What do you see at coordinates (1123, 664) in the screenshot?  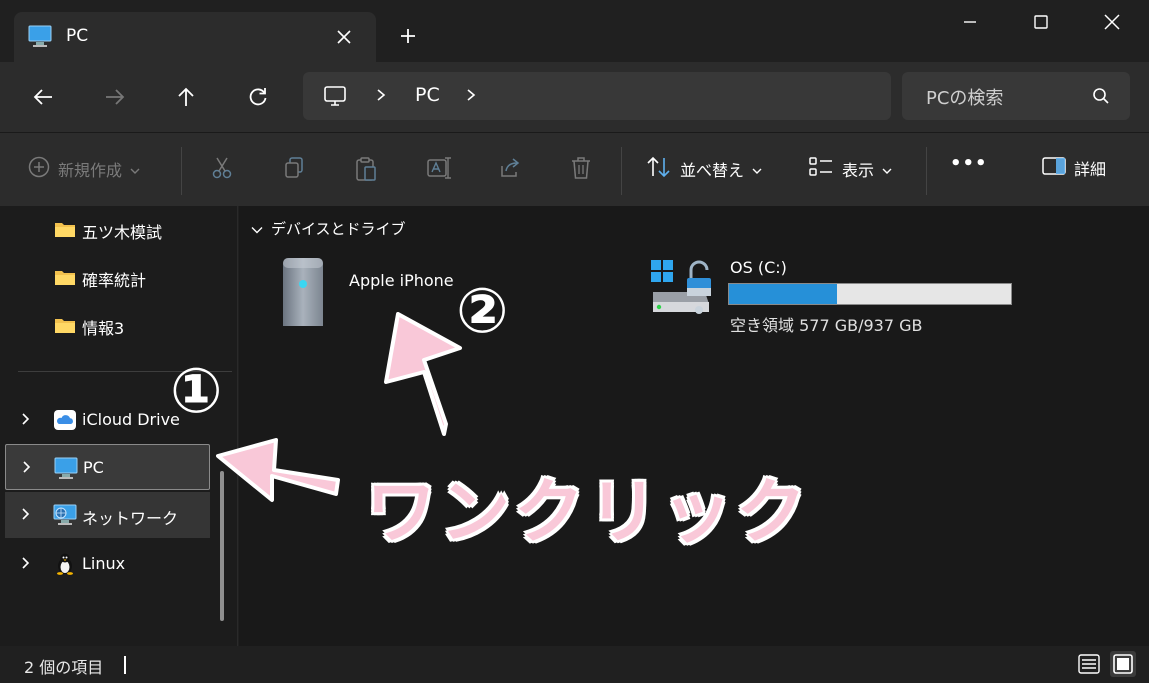 I see `tiles-view-icon` at bounding box center [1123, 664].